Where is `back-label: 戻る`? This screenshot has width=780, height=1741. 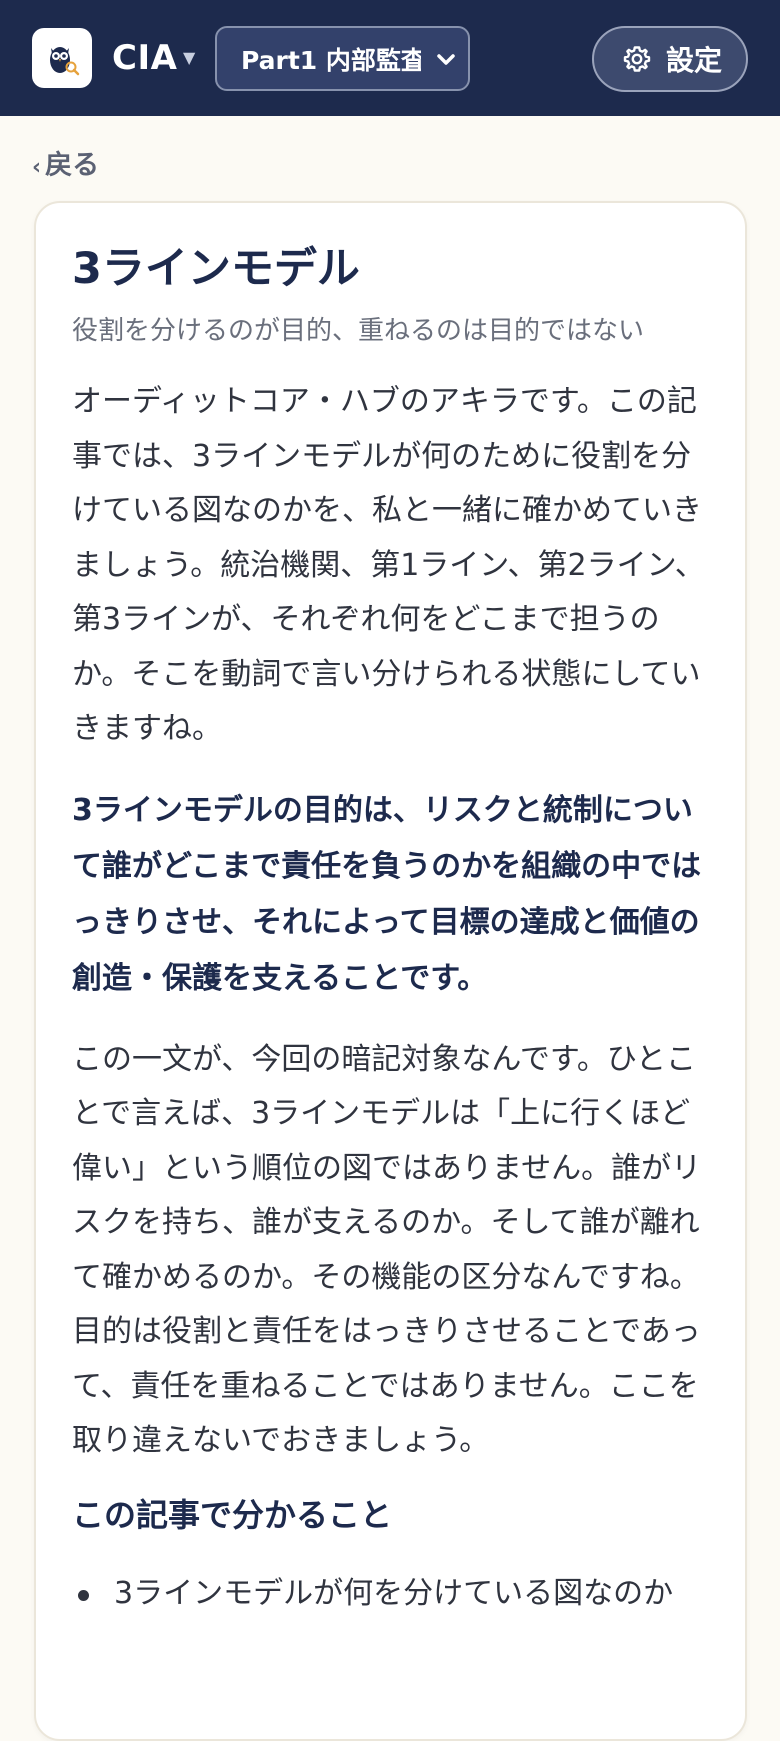 back-label: 戻る is located at coordinates (72, 165).